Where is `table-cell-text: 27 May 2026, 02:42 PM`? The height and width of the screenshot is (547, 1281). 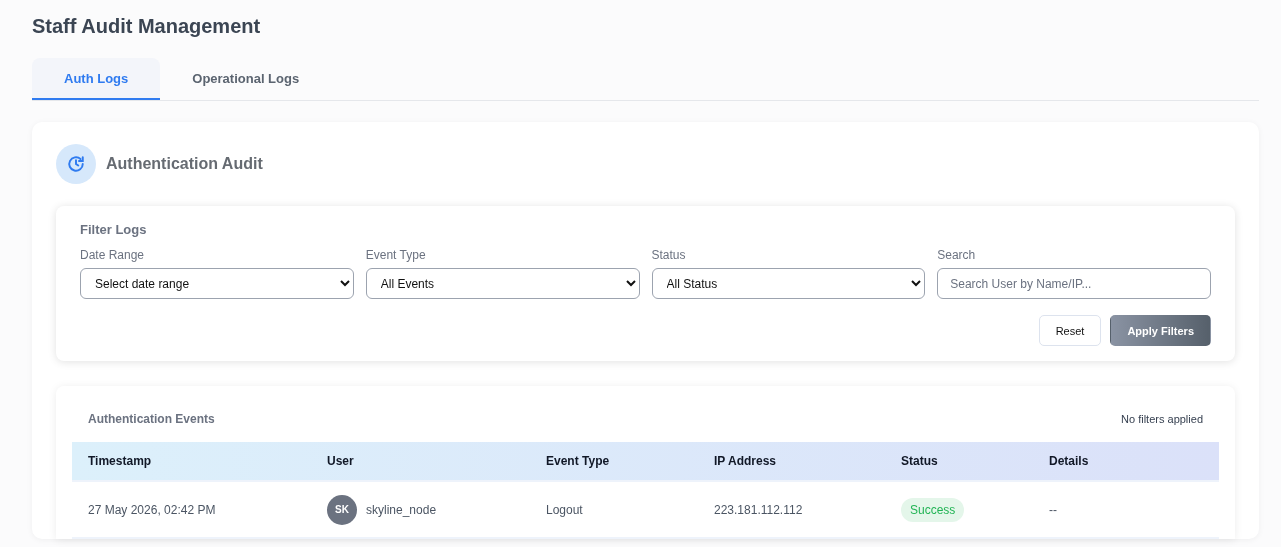 table-cell-text: 27 May 2026, 02:42 PM is located at coordinates (152, 509).